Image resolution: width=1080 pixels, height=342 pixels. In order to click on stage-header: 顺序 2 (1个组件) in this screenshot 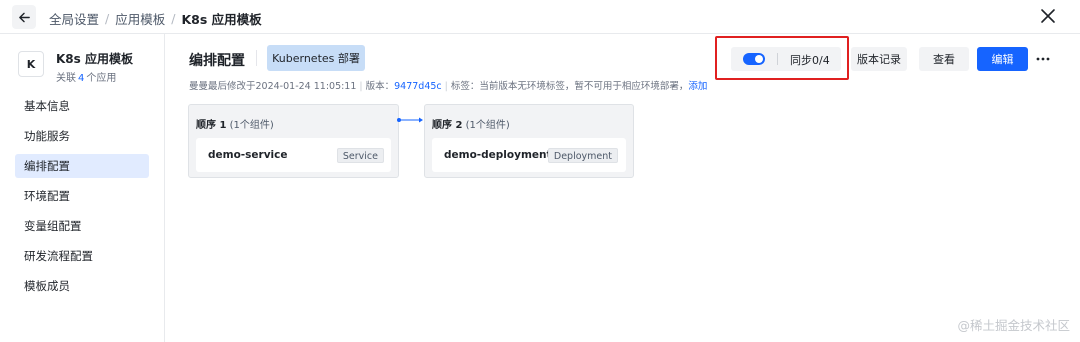, I will do `click(471, 123)`.